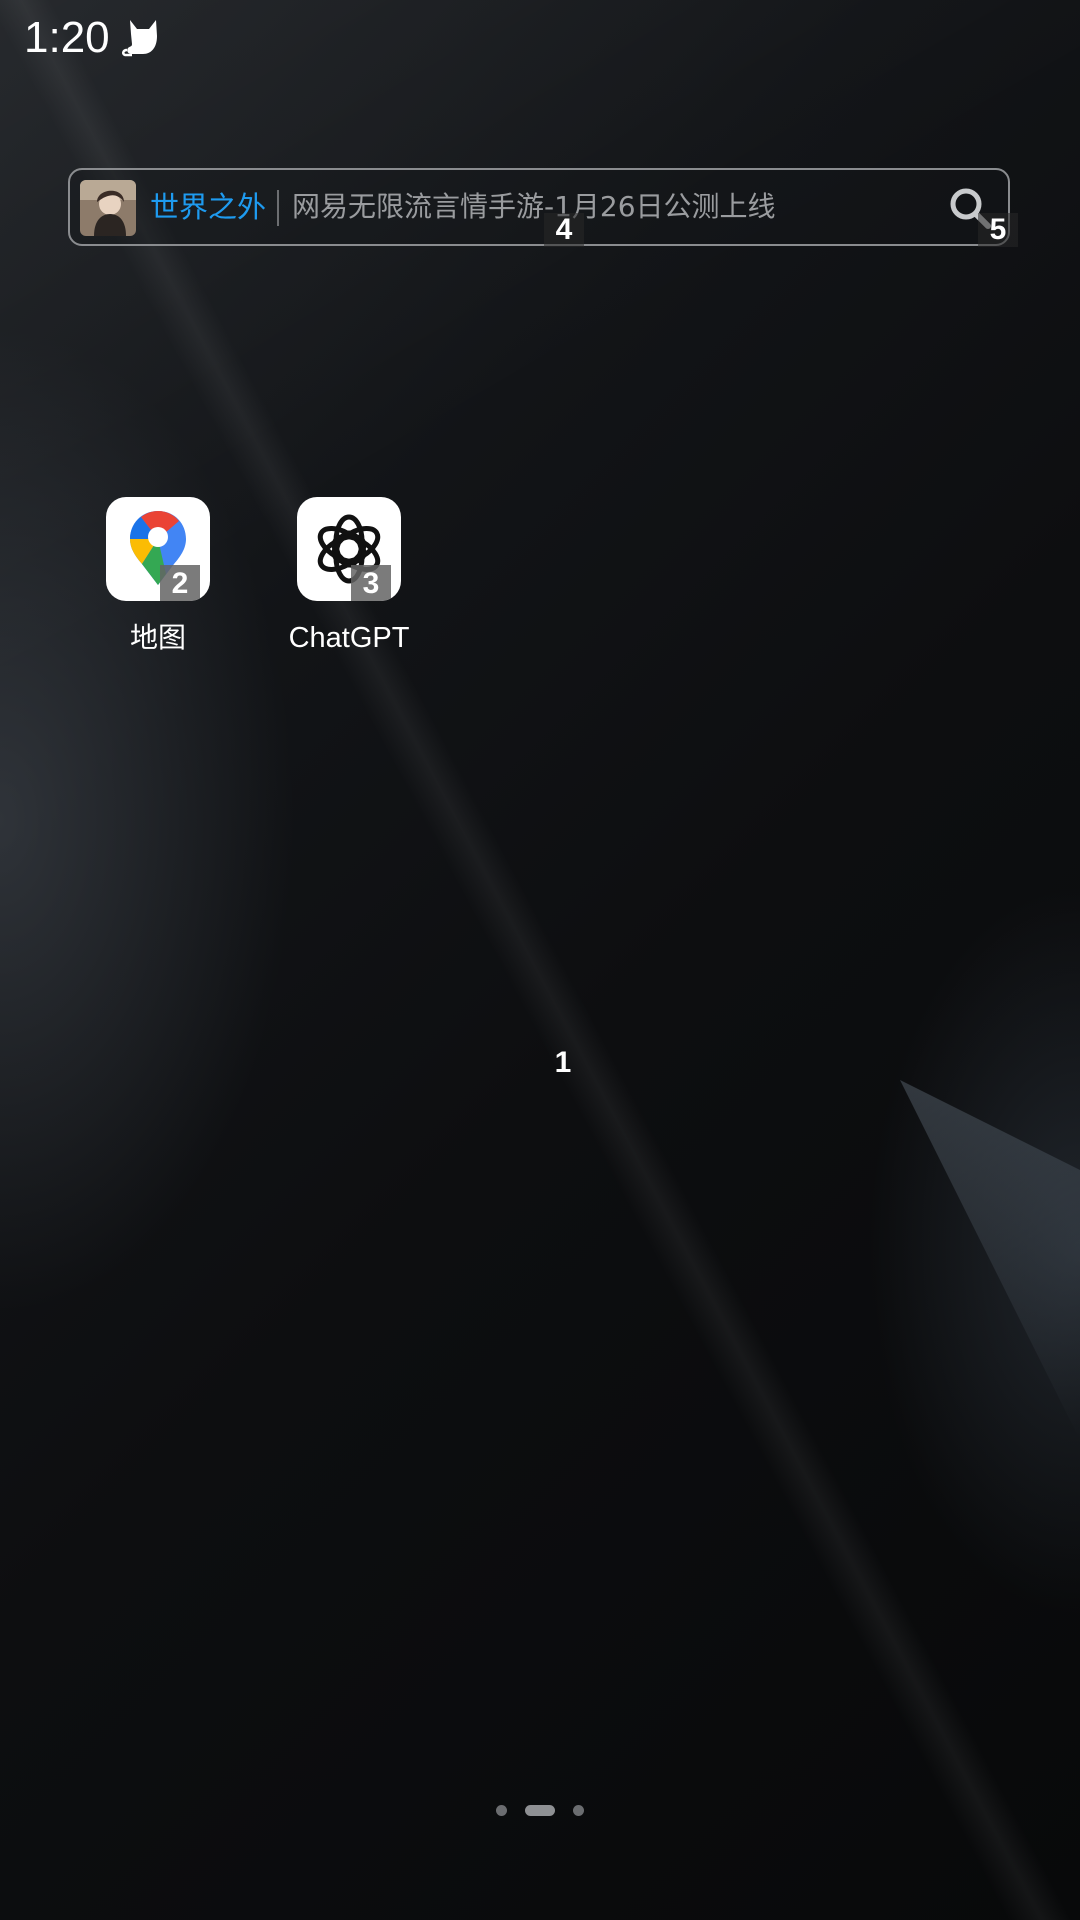 The width and height of the screenshot is (1080, 1920). What do you see at coordinates (108, 208) in the screenshot?
I see `character-thumbnail` at bounding box center [108, 208].